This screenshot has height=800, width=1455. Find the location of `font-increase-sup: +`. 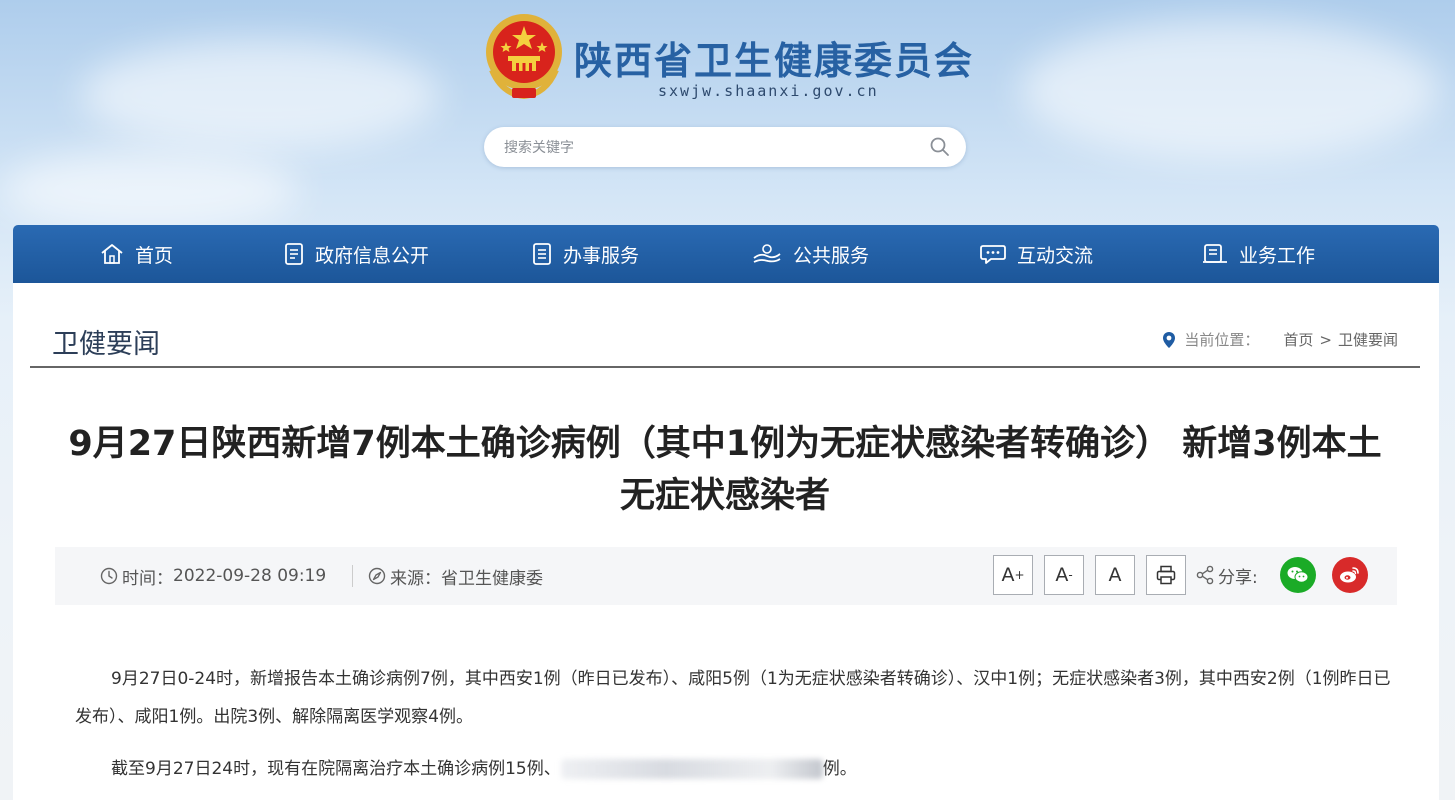

font-increase-sup: + is located at coordinates (1019, 575).